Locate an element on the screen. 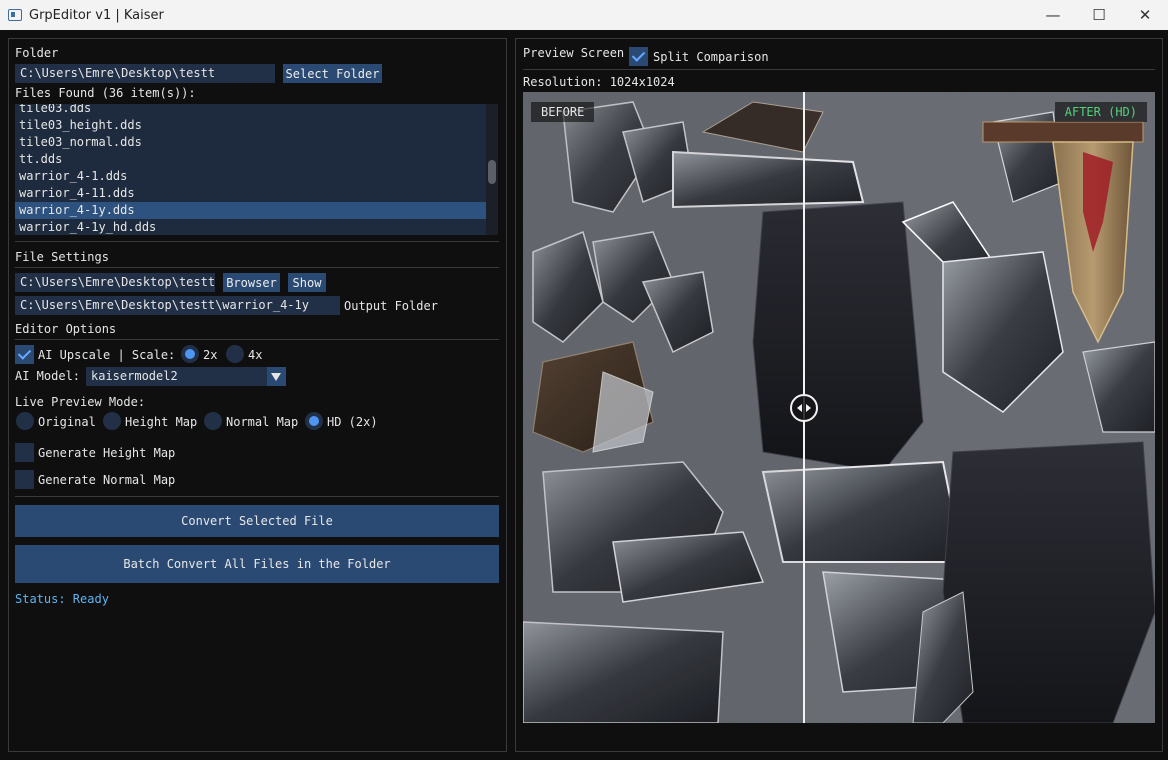 This screenshot has height=760, width=1168. ai-upscale-label: AI Upscale | Scale: is located at coordinates (107, 355).